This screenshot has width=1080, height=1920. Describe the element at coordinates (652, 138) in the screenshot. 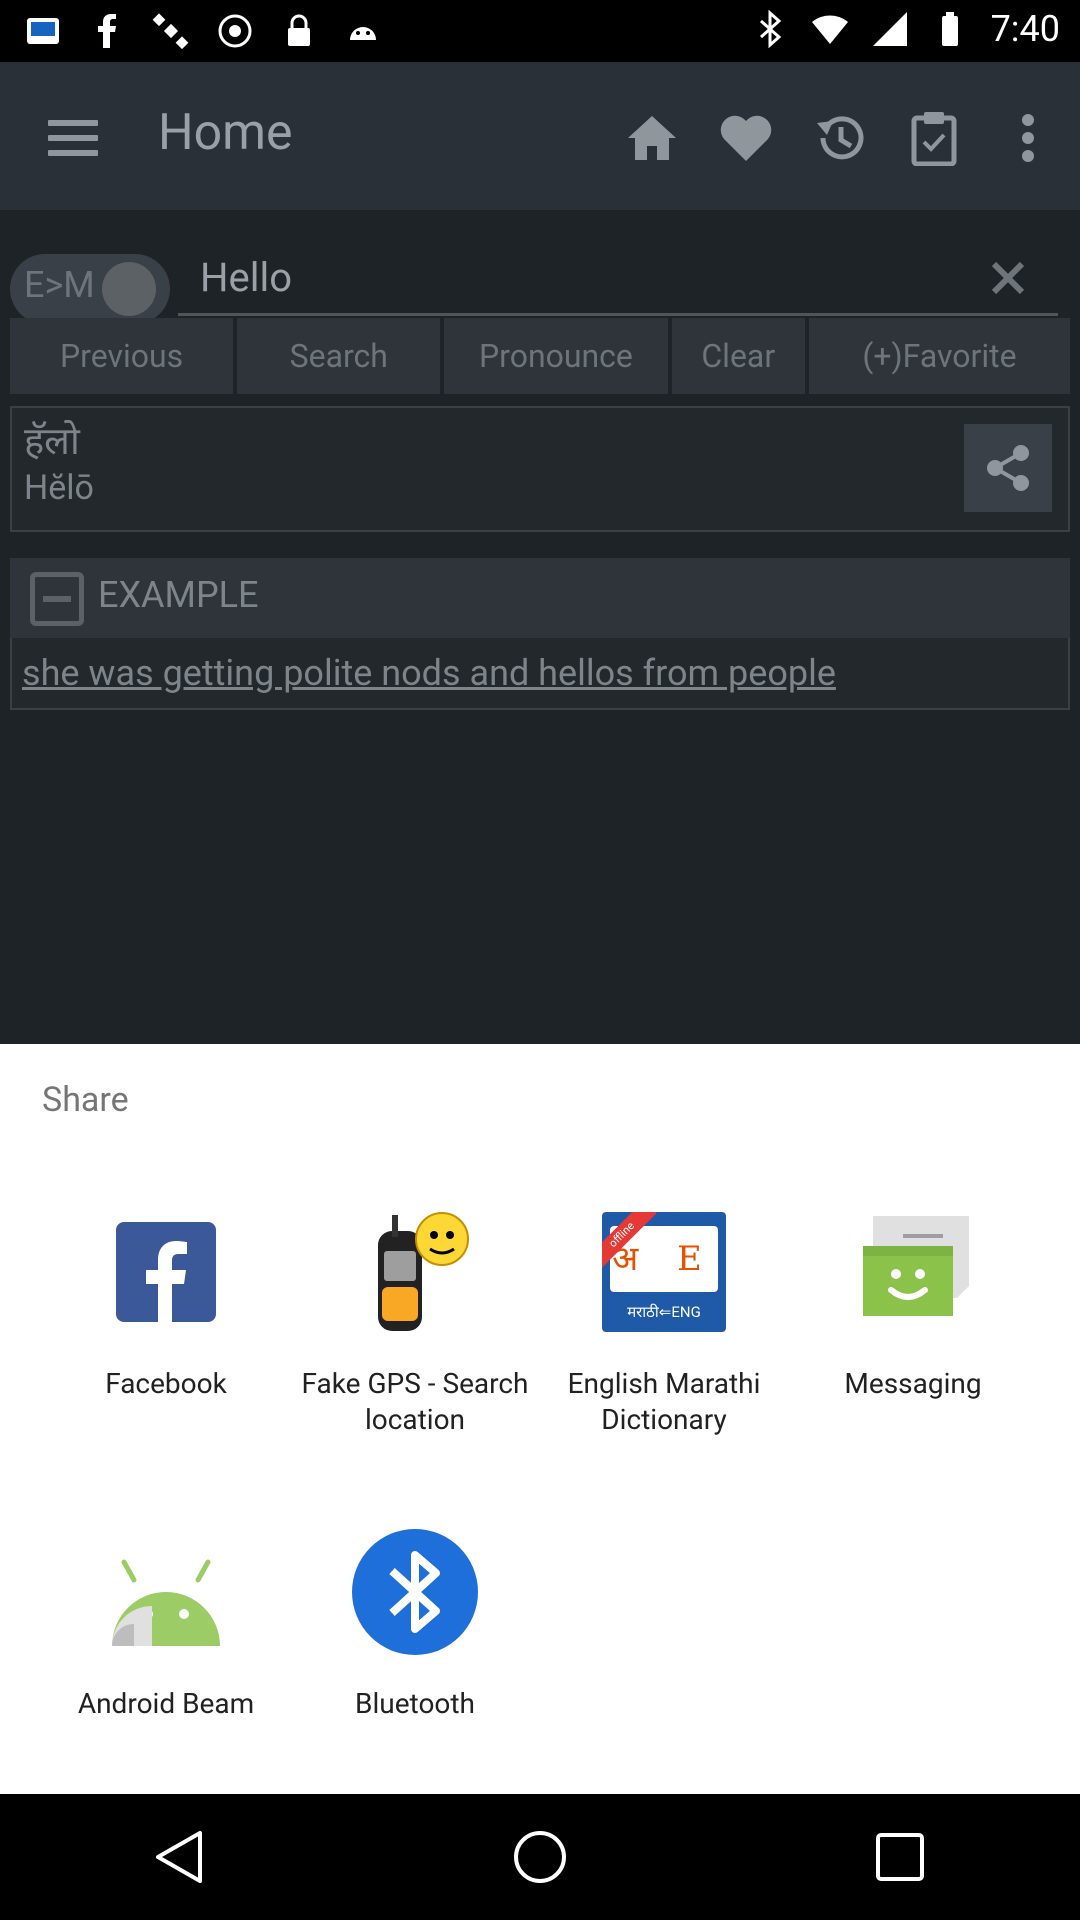

I see `home-icon` at that location.